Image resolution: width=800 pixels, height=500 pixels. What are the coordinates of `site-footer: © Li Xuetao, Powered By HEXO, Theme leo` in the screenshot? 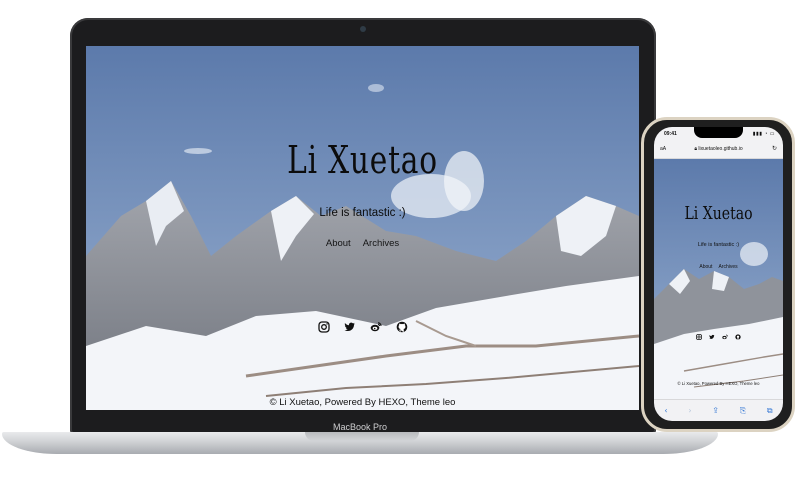 It's located at (362, 402).